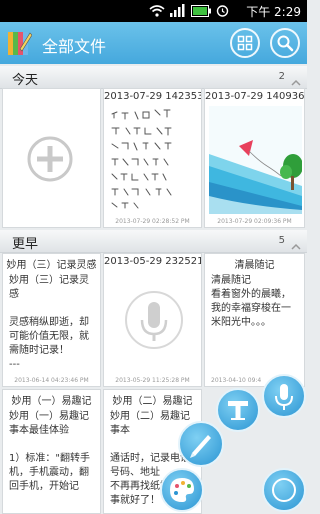  I want to click on search-icon, so click(285, 43).